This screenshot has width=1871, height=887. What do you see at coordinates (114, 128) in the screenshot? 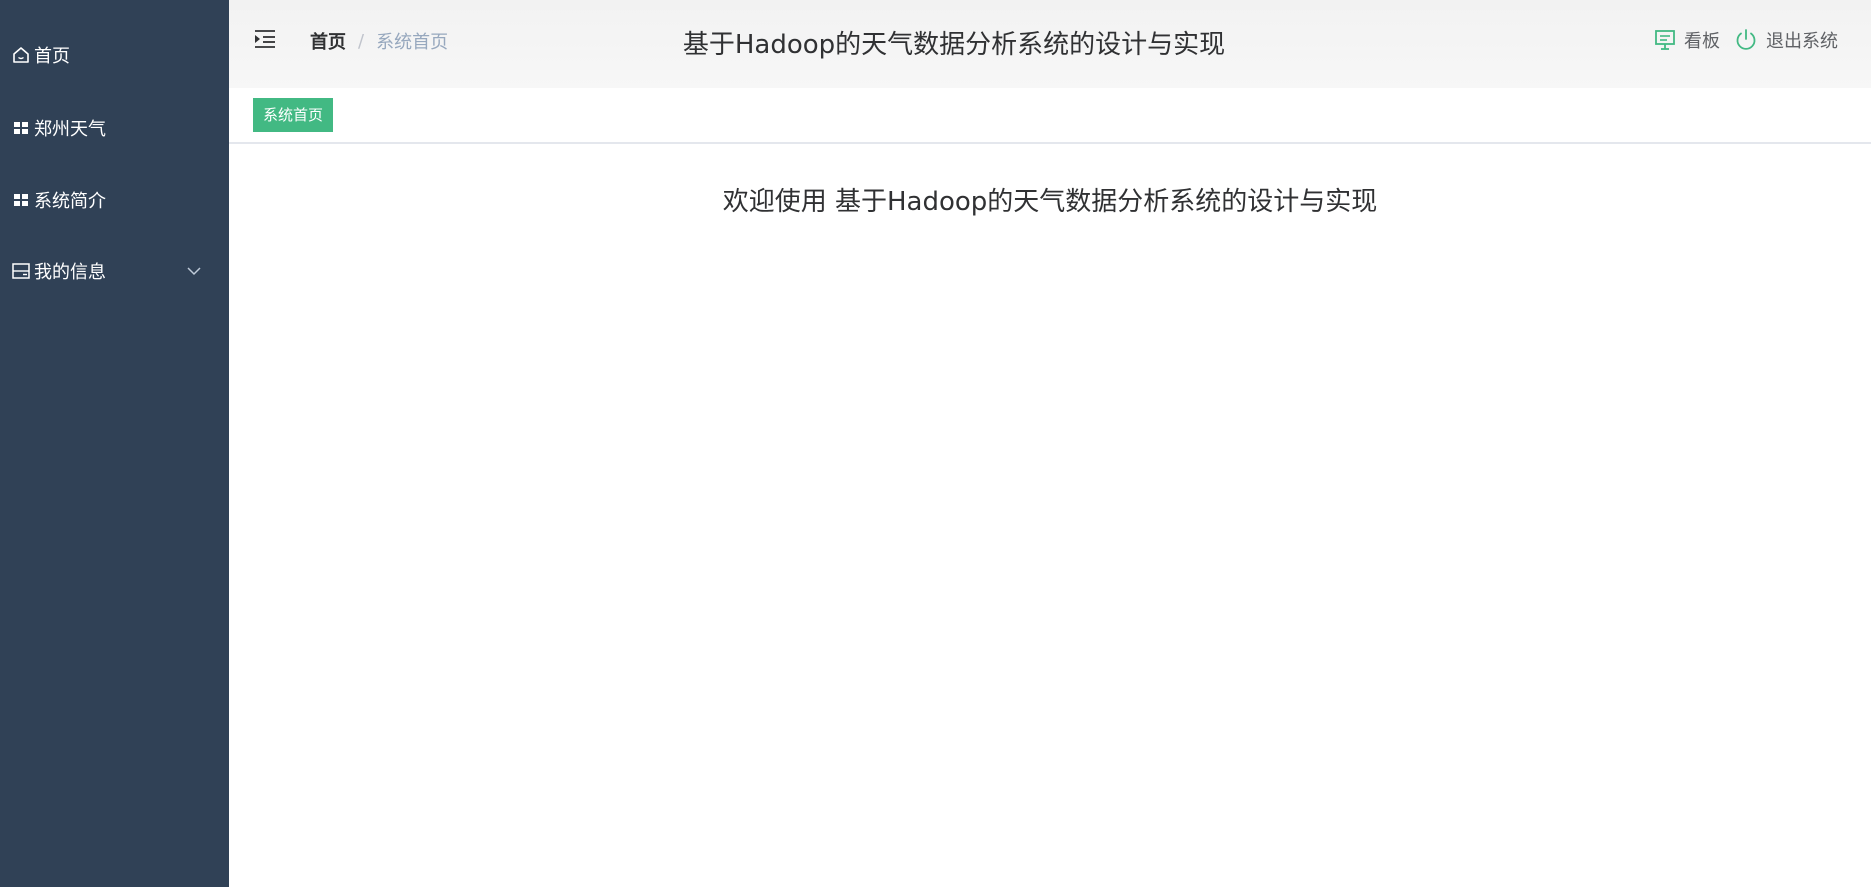
I see `sidebar-item-zhengzhou-weather: 郑州天气` at bounding box center [114, 128].